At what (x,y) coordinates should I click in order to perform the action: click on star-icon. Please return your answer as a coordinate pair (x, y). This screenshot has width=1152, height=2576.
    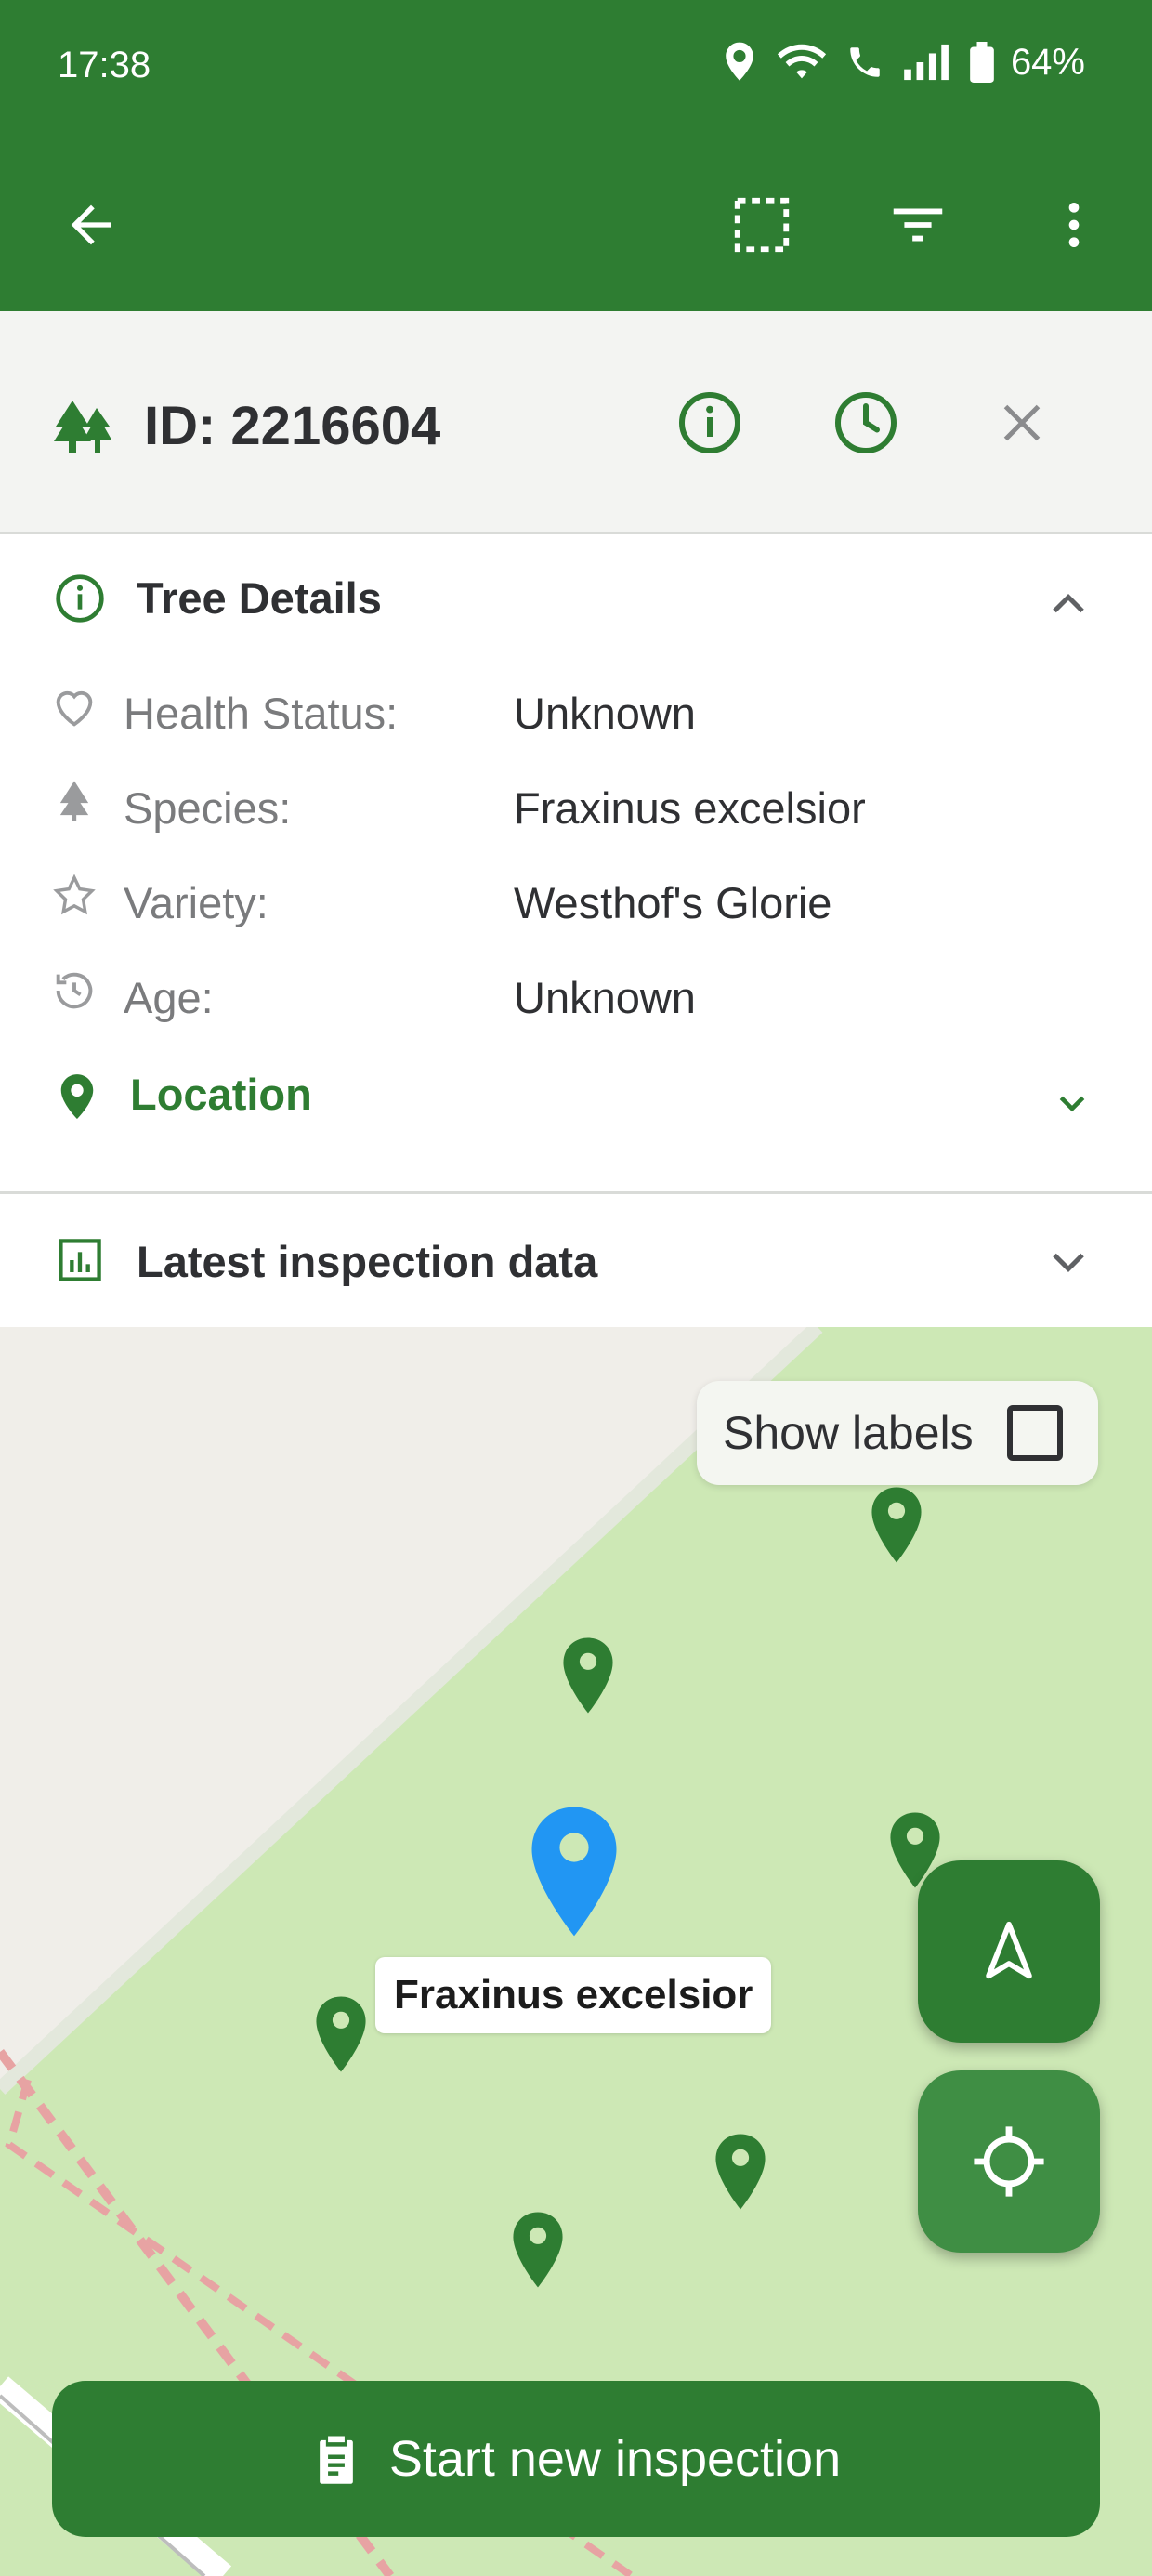
    Looking at the image, I should click on (74, 894).